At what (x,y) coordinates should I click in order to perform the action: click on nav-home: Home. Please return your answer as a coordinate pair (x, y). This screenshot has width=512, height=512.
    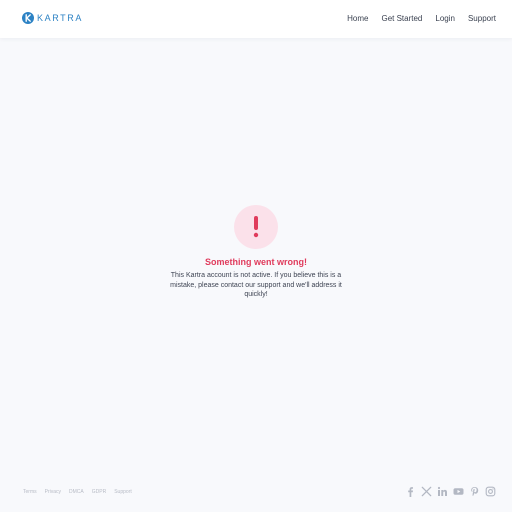
    Looking at the image, I should click on (357, 19).